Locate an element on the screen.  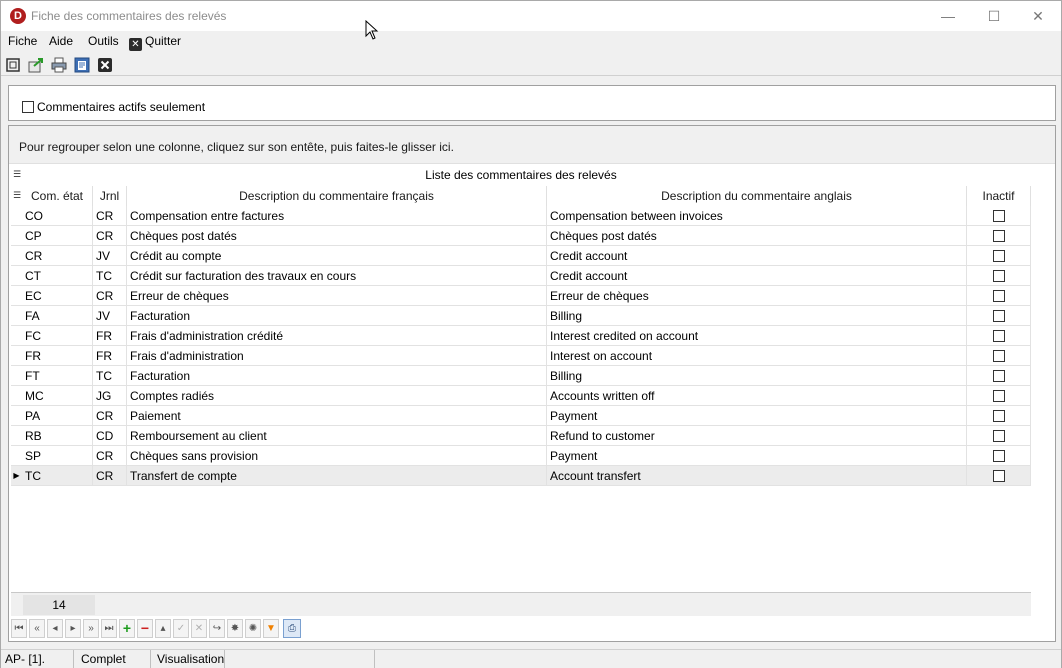
code-cell: CT is located at coordinates (57, 276).